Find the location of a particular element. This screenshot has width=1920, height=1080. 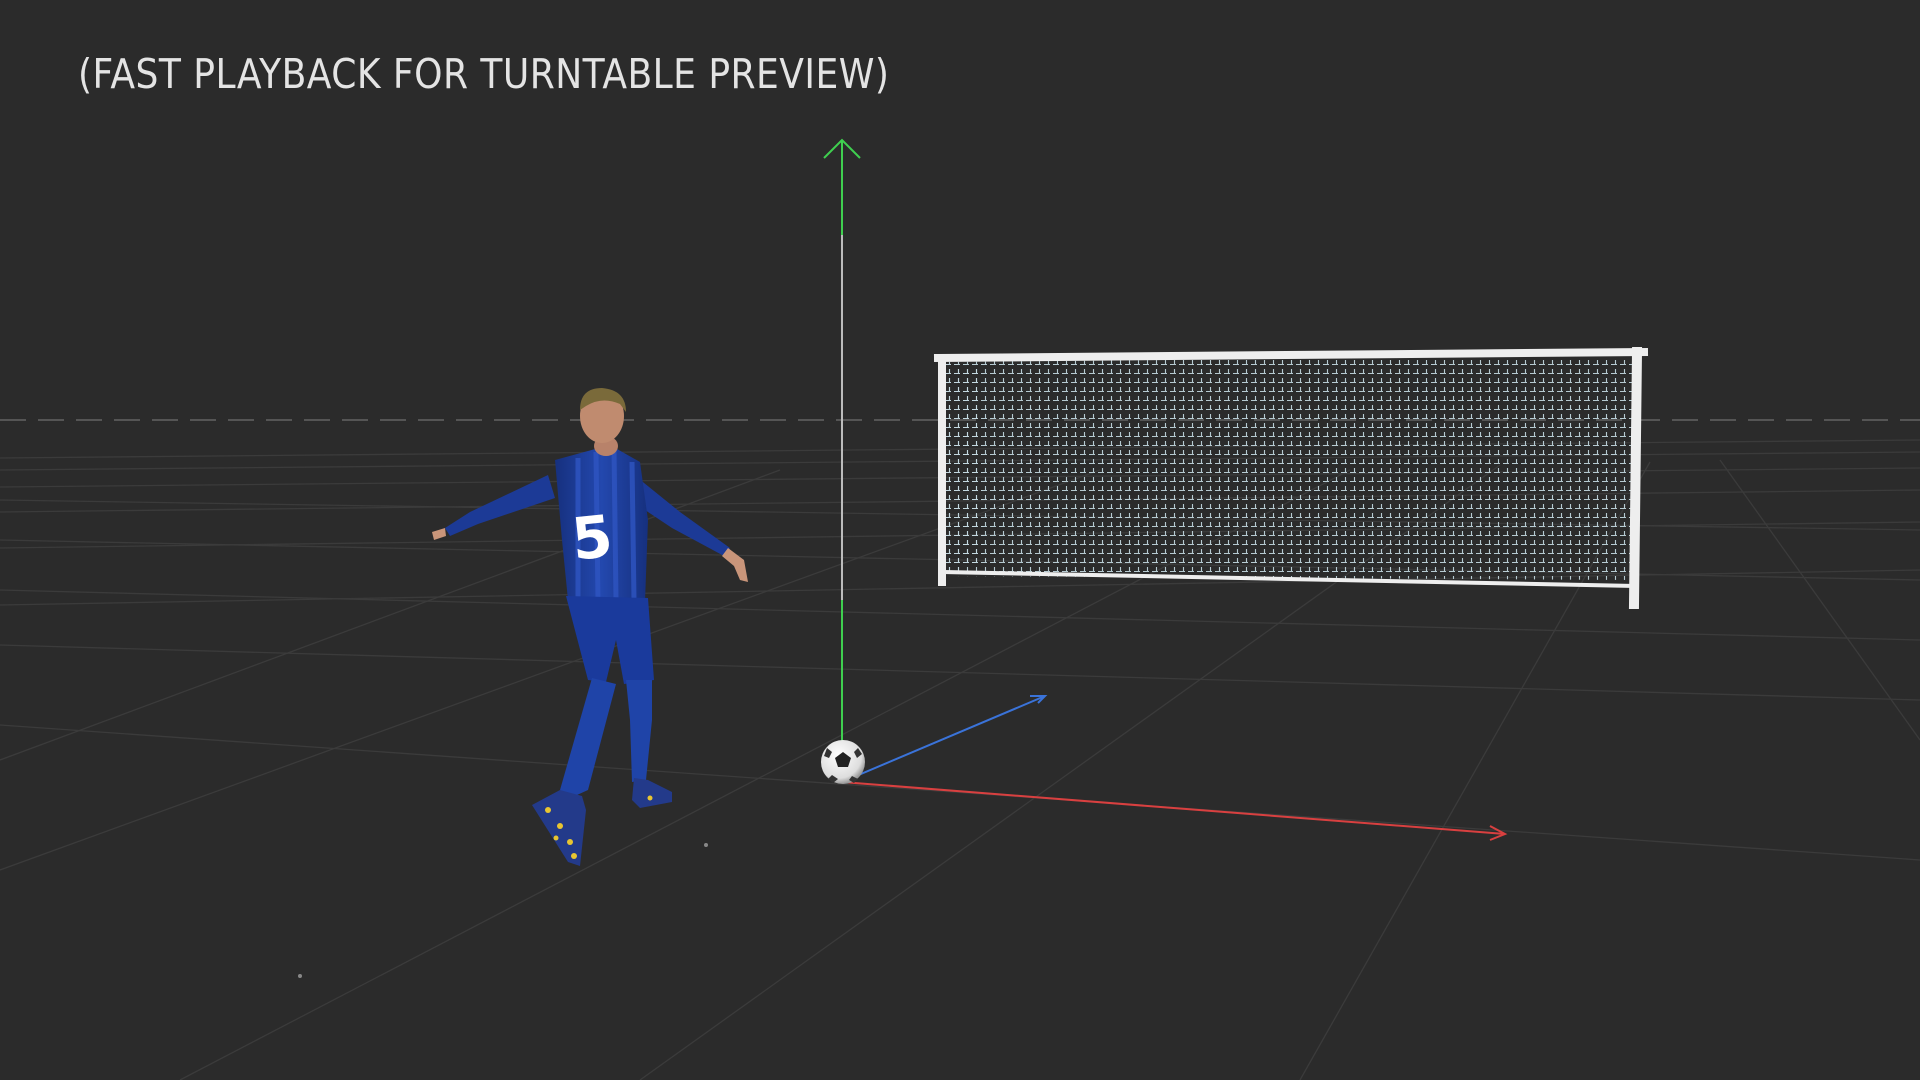

playback-overlay-label: (FAST PLAYBACK FOR TURNTABLE PREVIEW) is located at coordinates (484, 74).